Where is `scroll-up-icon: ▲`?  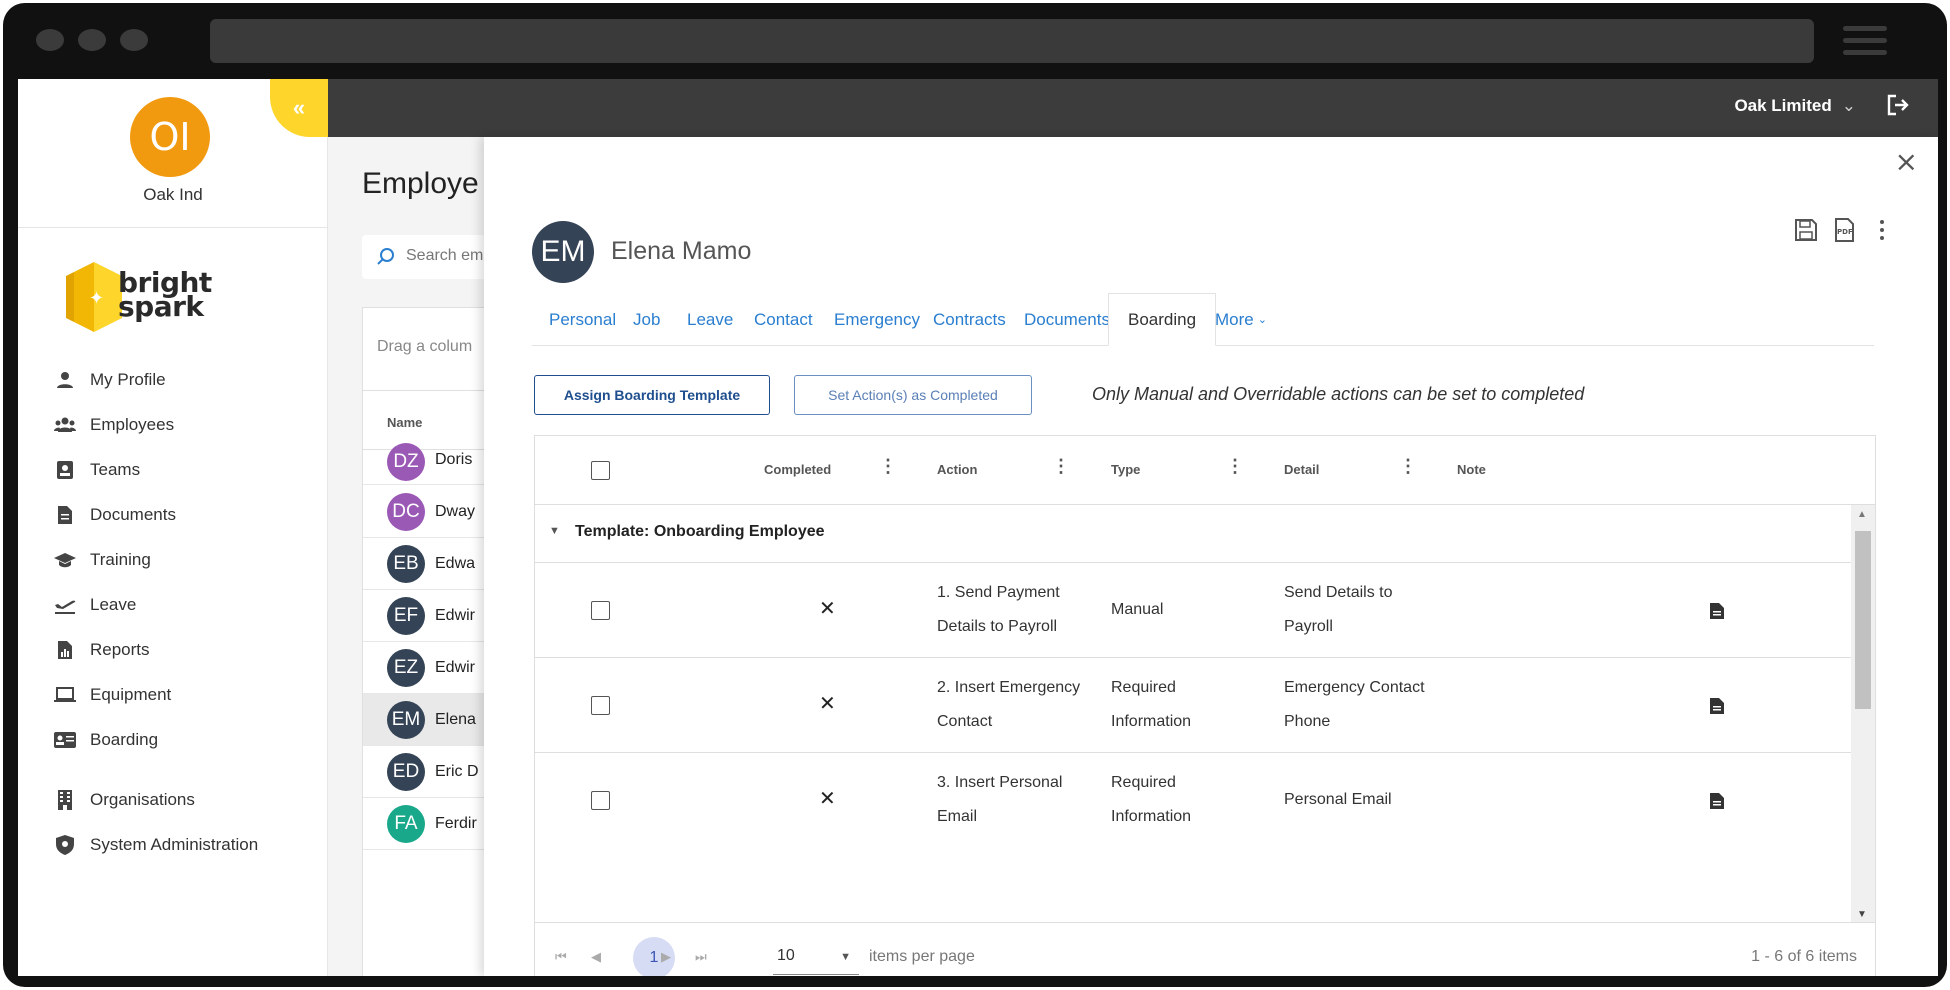 scroll-up-icon: ▲ is located at coordinates (1862, 514).